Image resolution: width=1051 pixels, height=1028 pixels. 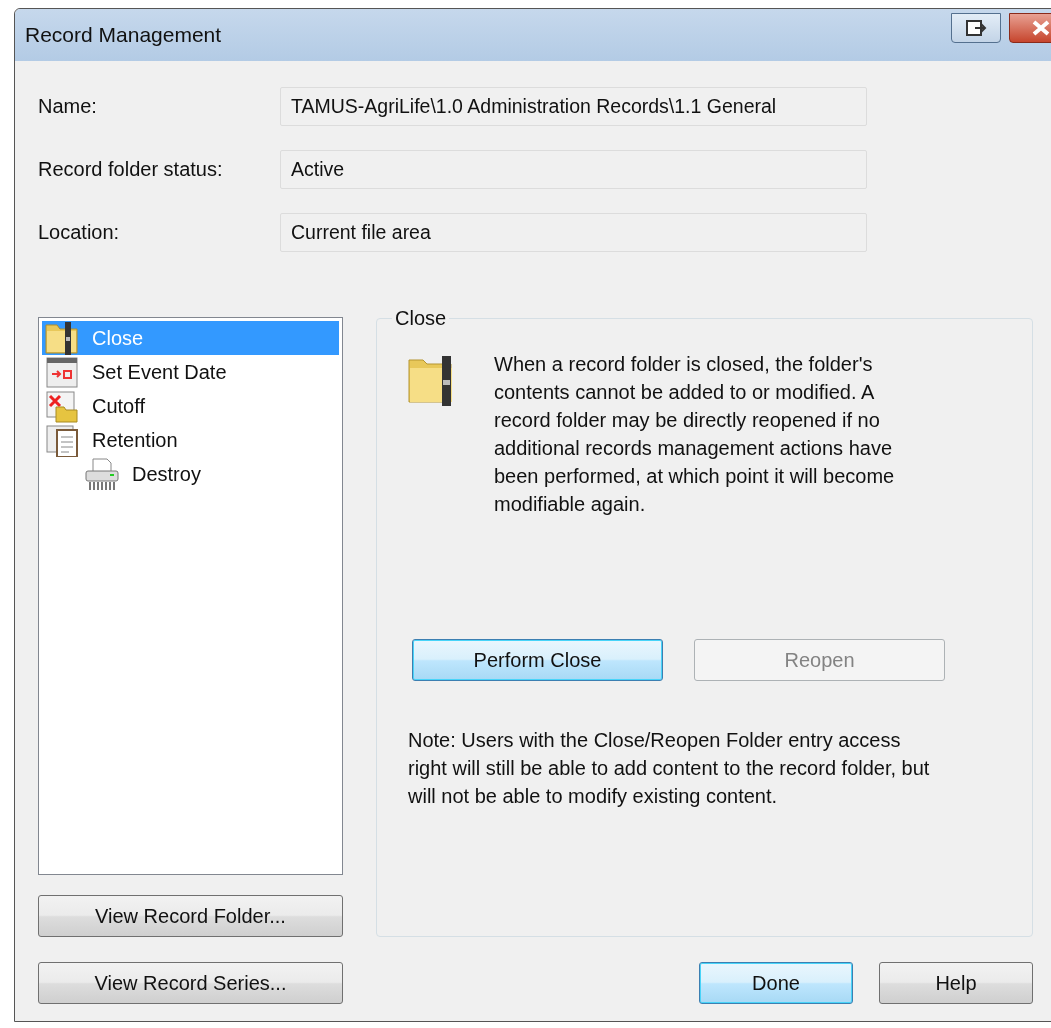 I want to click on list-item: Cutoff, so click(x=118, y=406).